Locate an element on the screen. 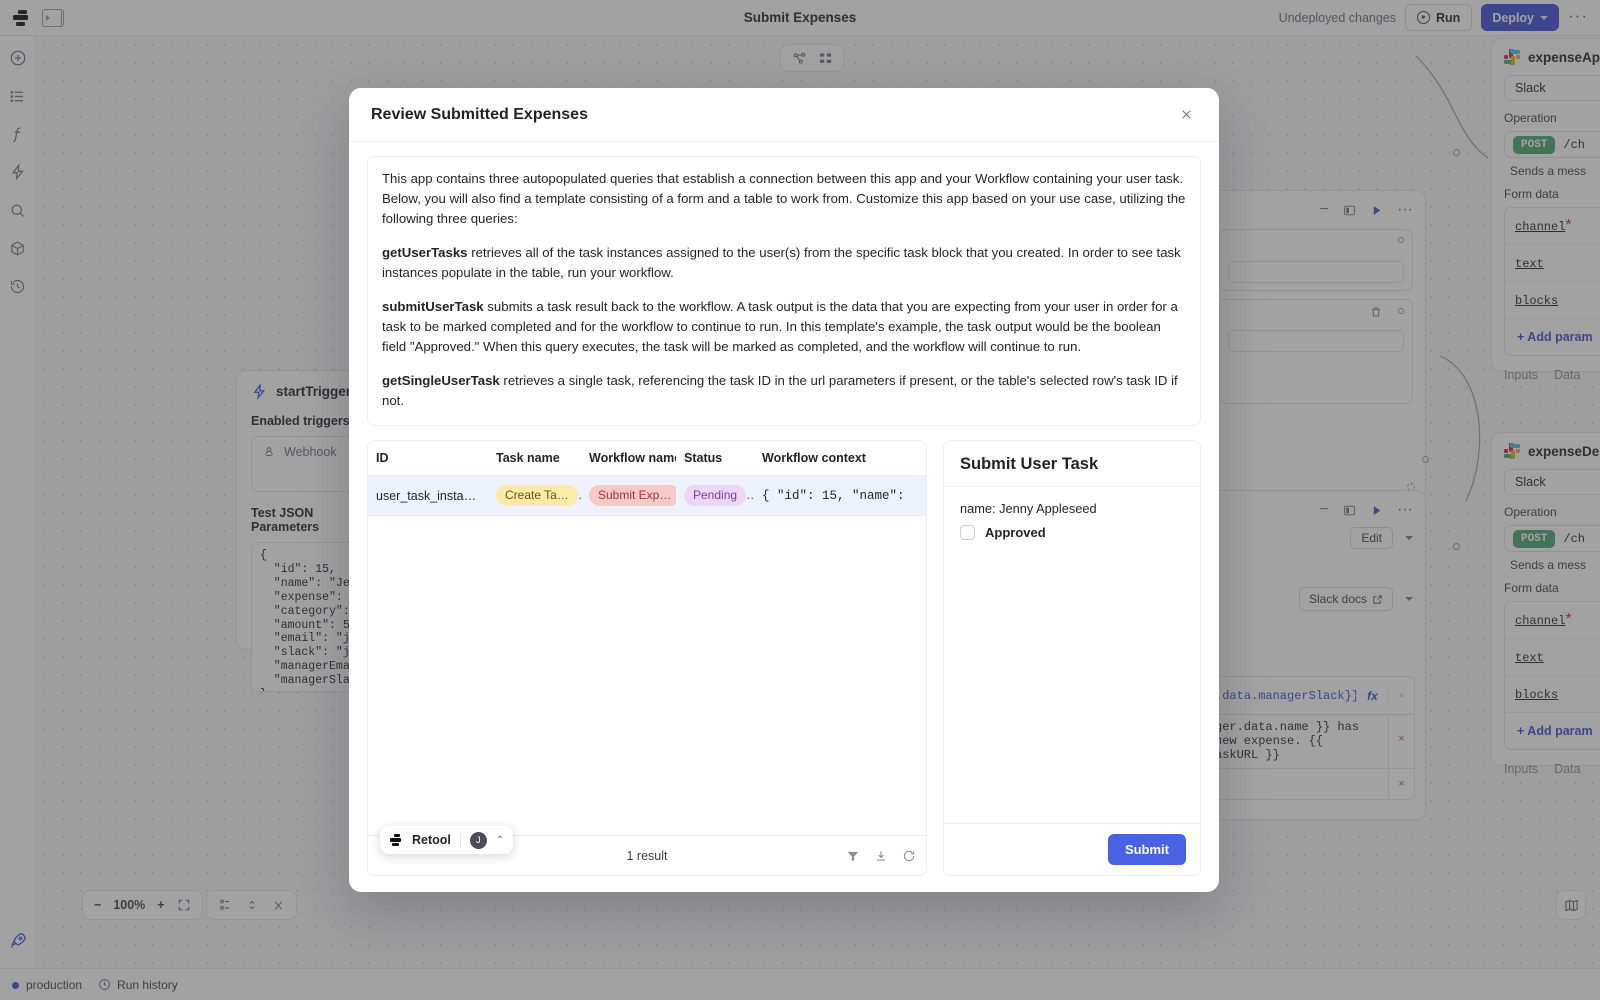 This screenshot has width=1600, height=1000. node-mid-block-1: − ··· is located at coordinates (1316, 345).